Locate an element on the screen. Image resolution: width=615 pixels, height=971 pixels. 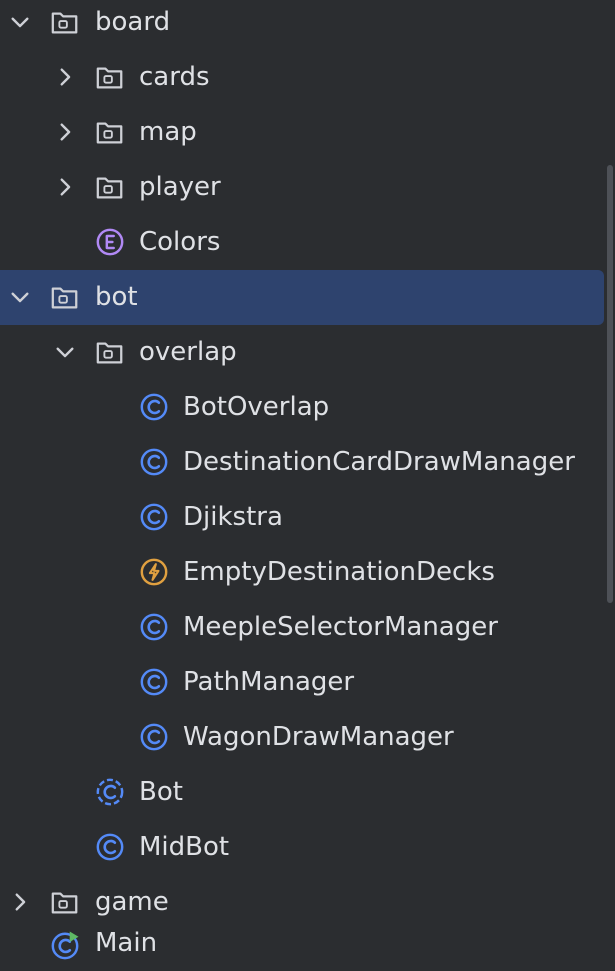
tree-label: bot is located at coordinates (116, 297).